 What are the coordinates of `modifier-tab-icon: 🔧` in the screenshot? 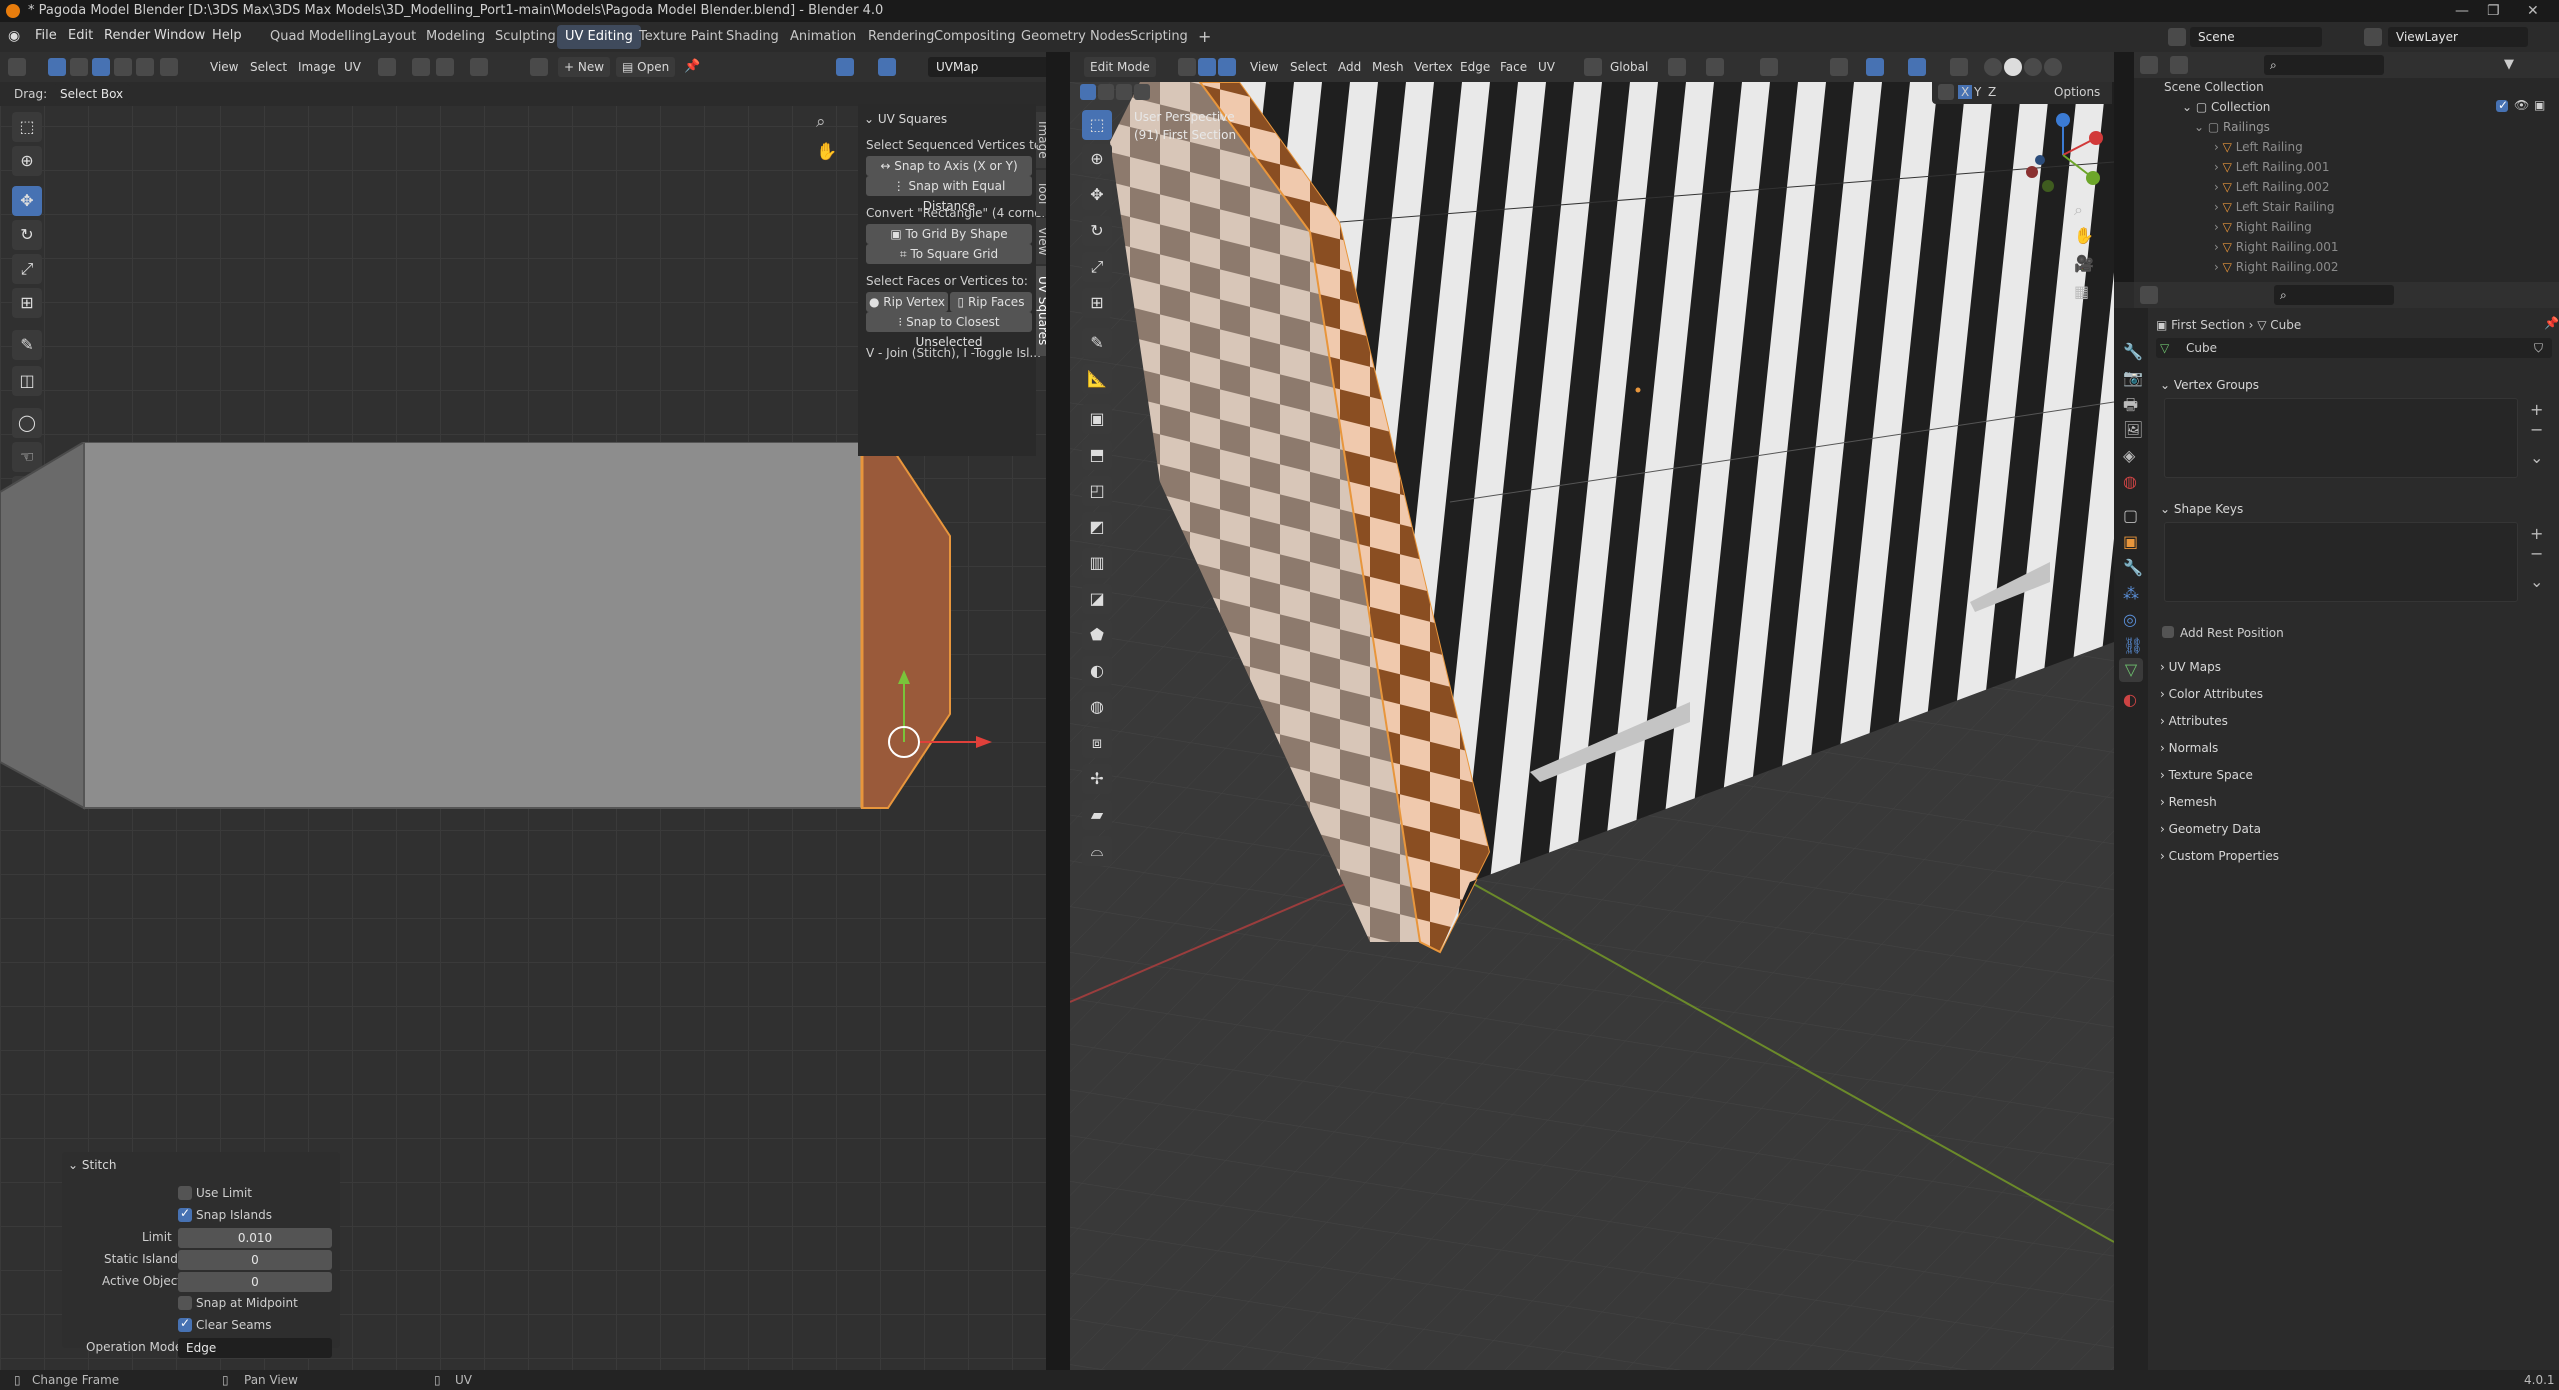 It's located at (2133, 567).